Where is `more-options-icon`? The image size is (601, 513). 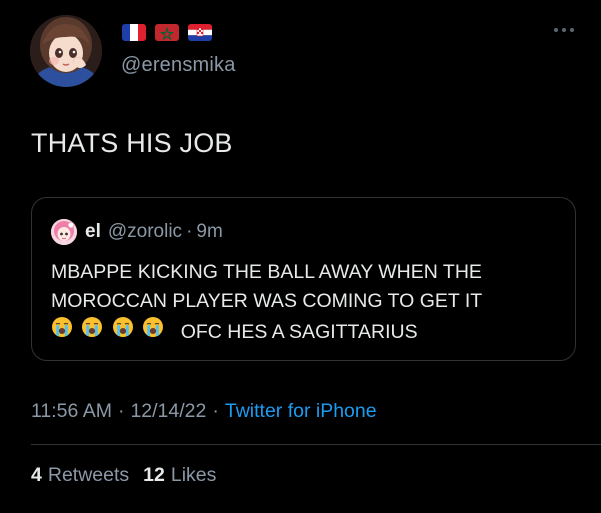 more-options-icon is located at coordinates (564, 30).